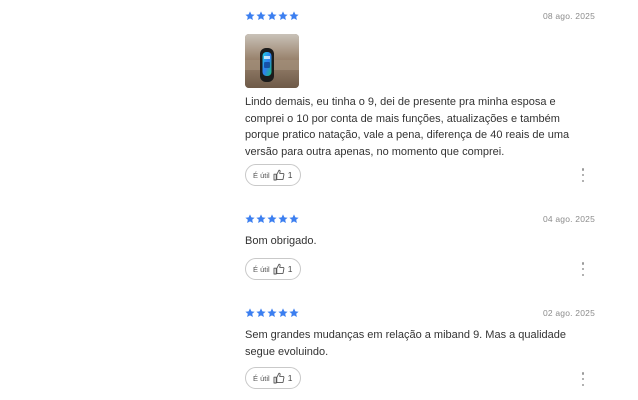 The image size is (638, 400). Describe the element at coordinates (421, 249) in the screenshot. I see `review-item: 04 ago. 2025 Bom obrigado. É útil 1` at that location.